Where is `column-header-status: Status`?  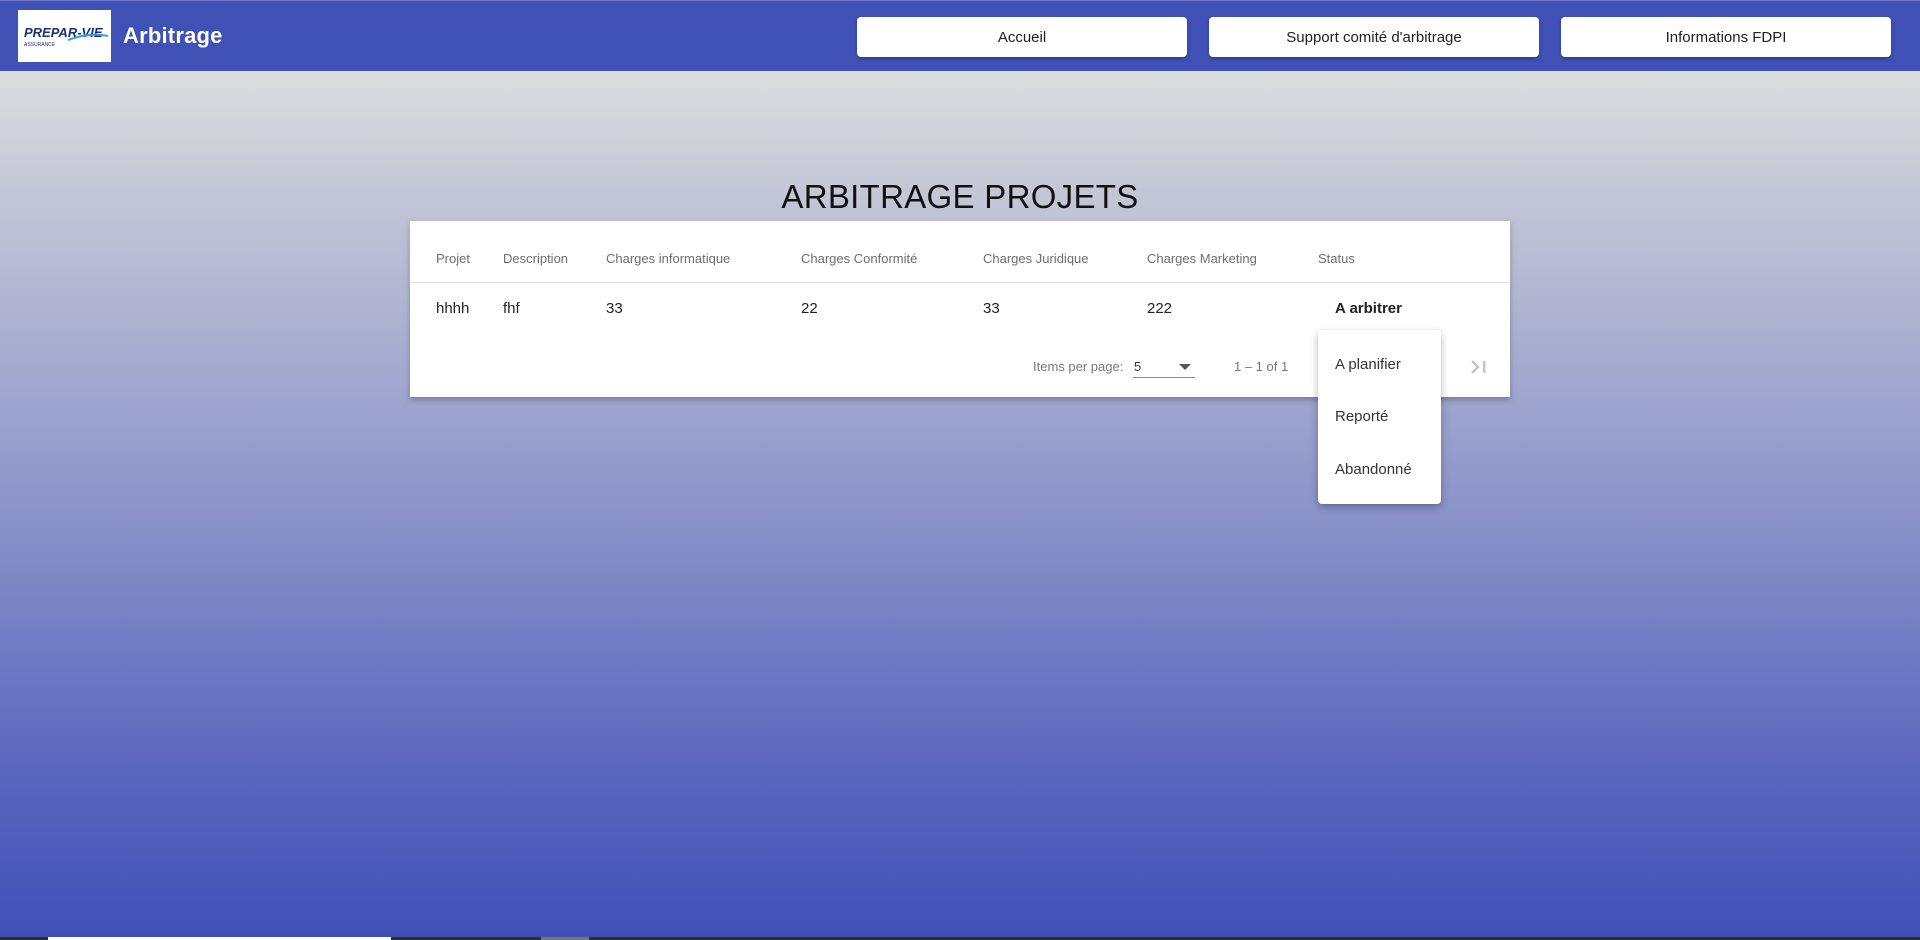
column-header-status: Status is located at coordinates (1336, 258).